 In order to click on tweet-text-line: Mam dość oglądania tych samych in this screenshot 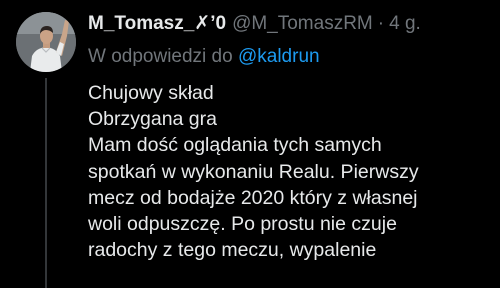, I will do `click(235, 145)`.